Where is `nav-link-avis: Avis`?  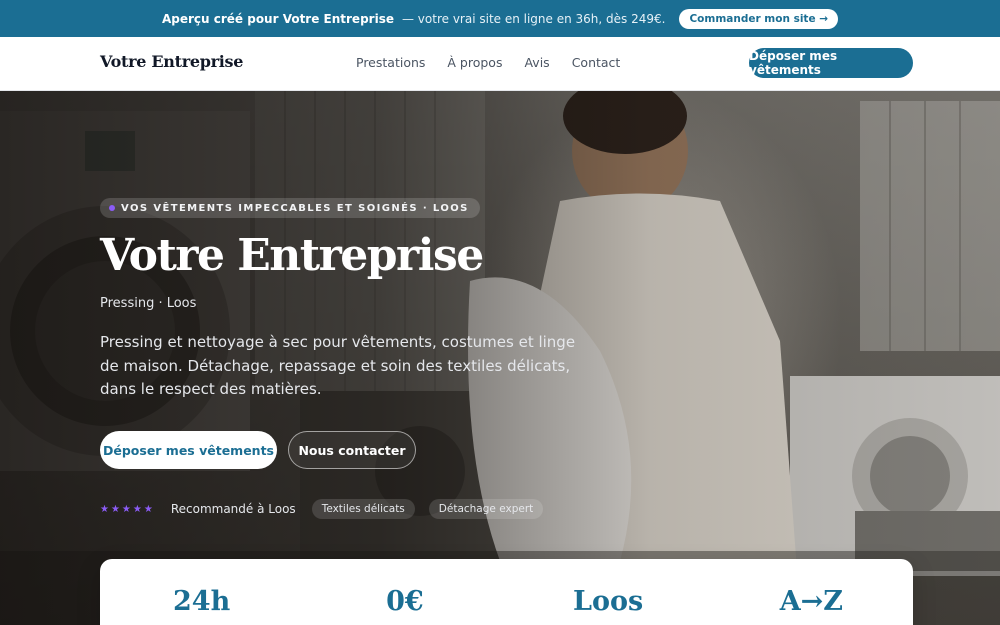 nav-link-avis: Avis is located at coordinates (536, 62).